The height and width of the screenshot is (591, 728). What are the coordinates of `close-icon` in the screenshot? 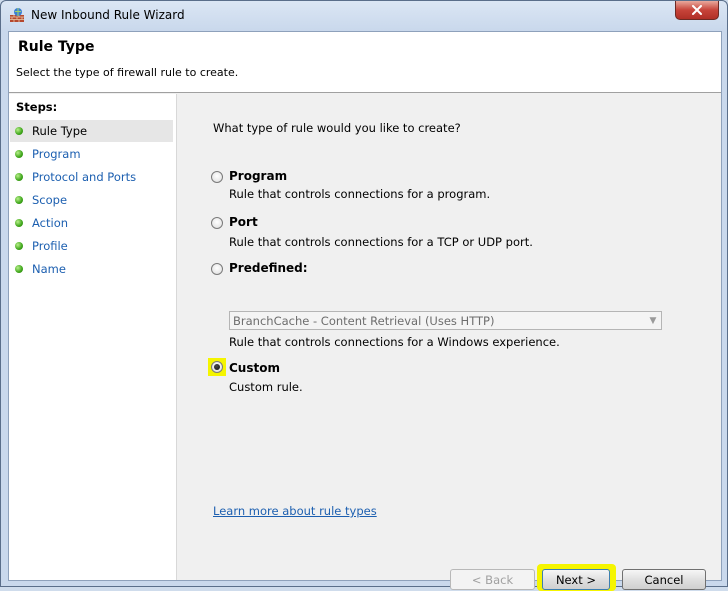 It's located at (697, 10).